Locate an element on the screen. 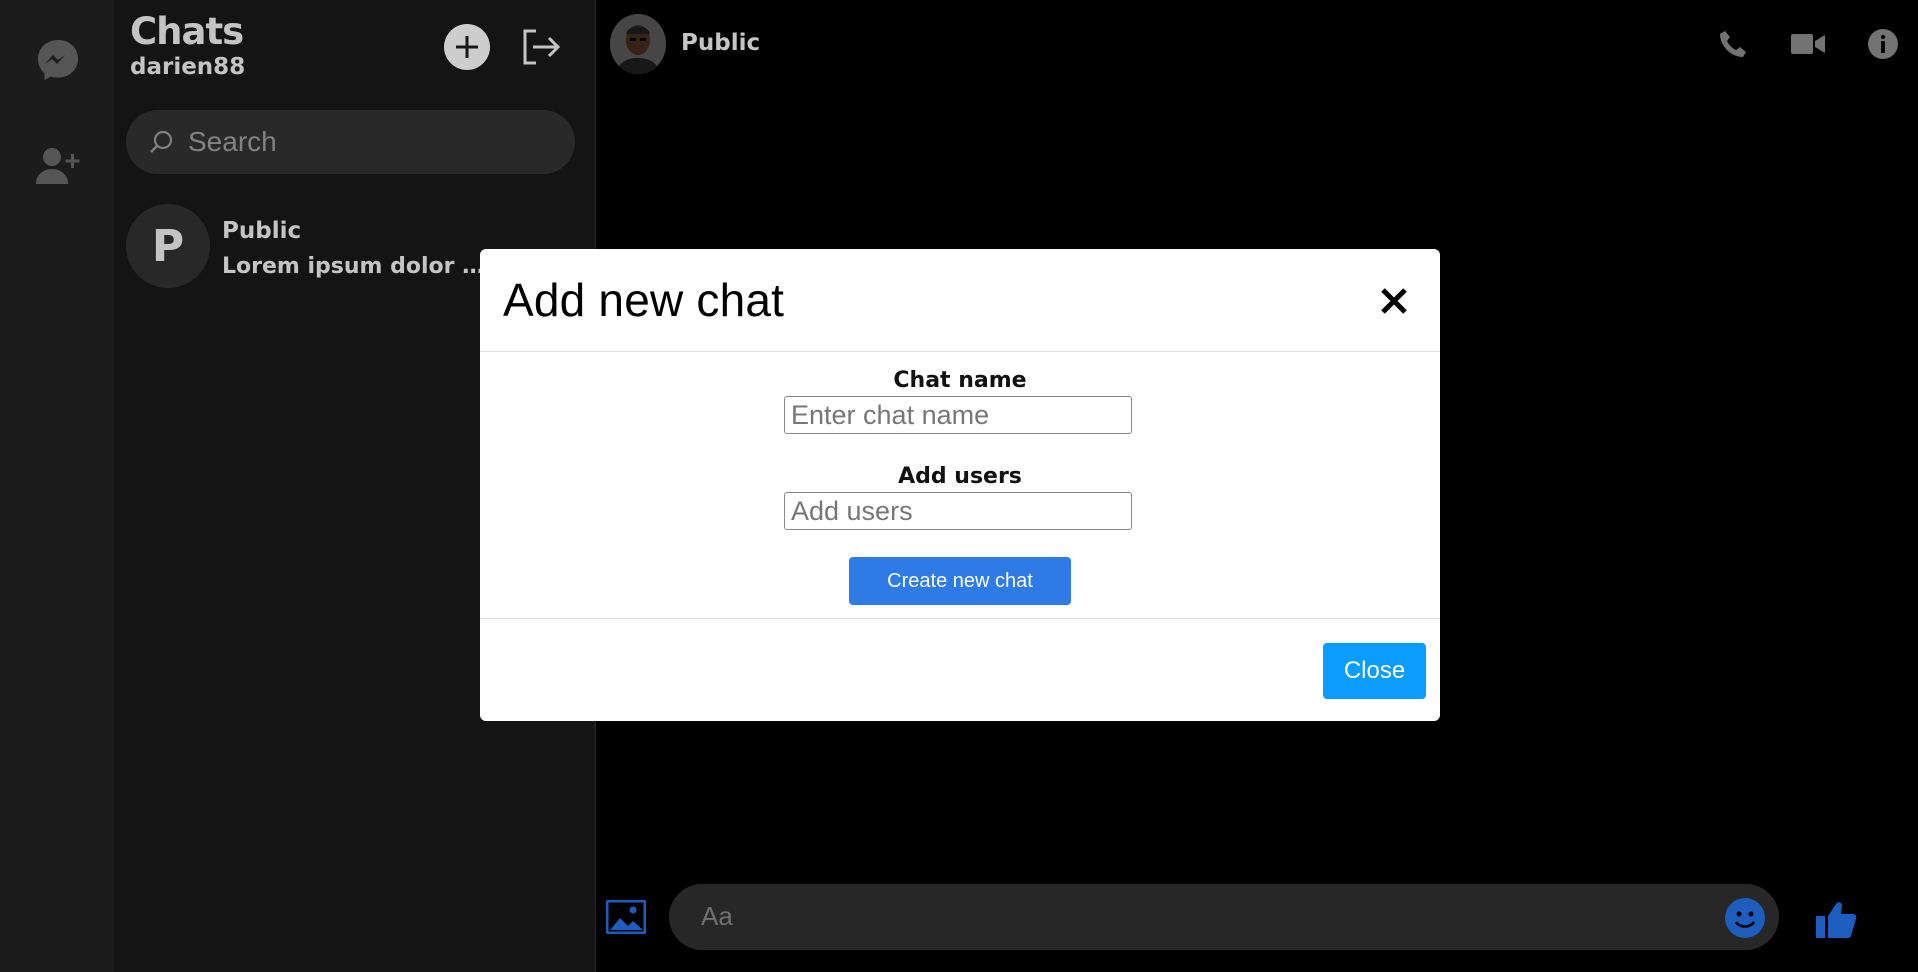 Image resolution: width=1918 pixels, height=972 pixels. add-users-input is located at coordinates (958, 511).